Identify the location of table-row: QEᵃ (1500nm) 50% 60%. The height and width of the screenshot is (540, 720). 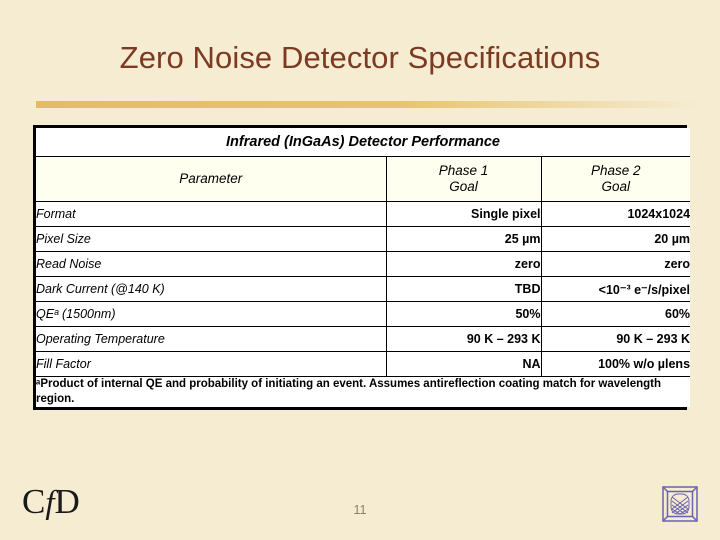
(363, 314).